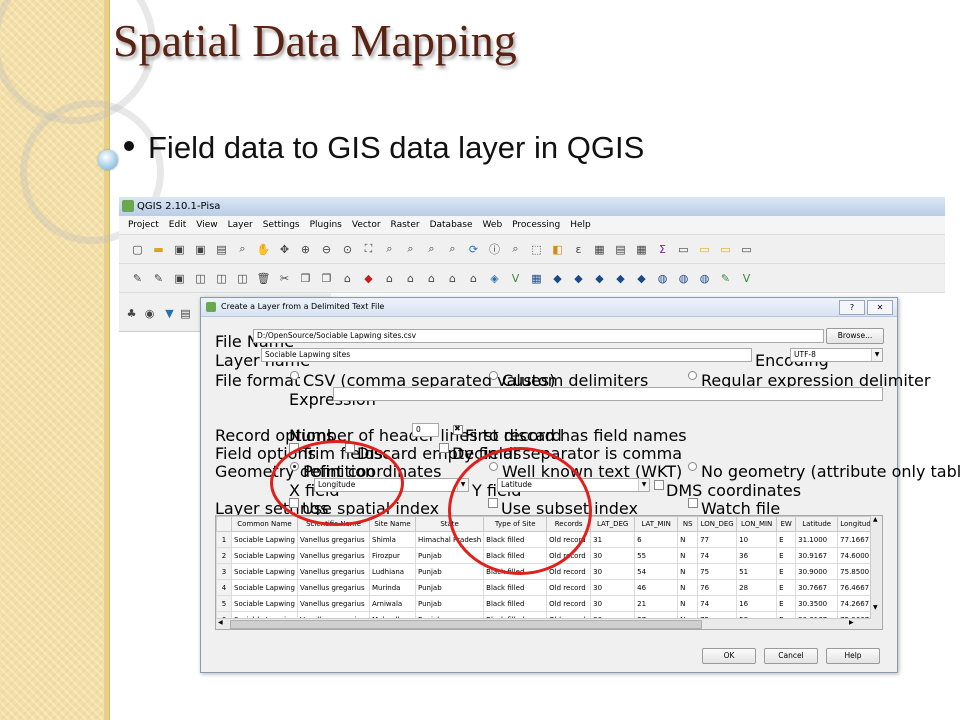  Describe the element at coordinates (221, 278) in the screenshot. I see `move-feature-icon: ◫` at that location.